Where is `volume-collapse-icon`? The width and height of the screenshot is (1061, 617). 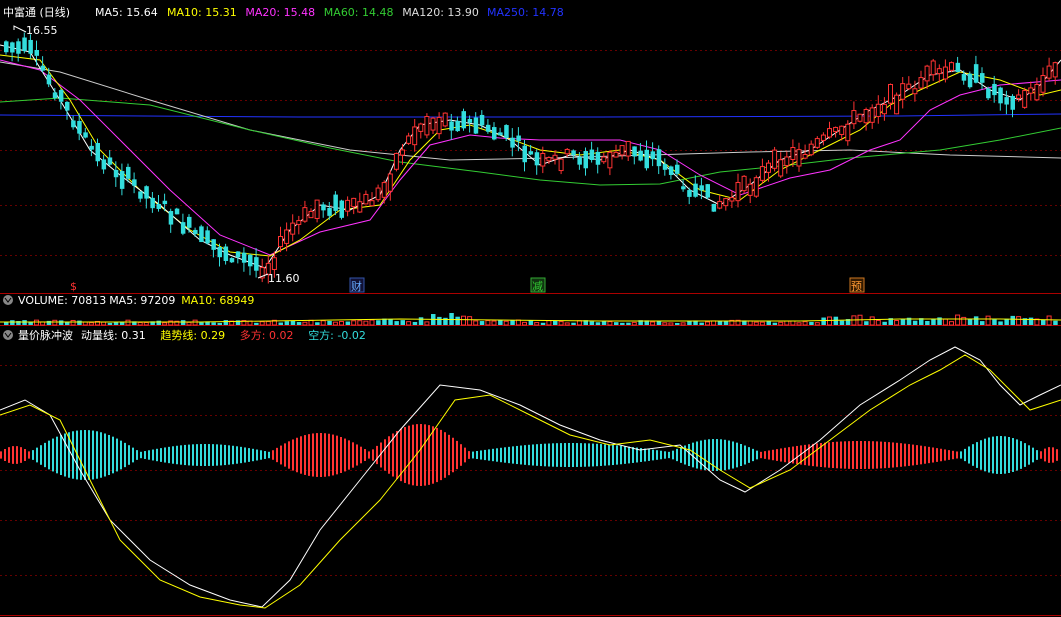 volume-collapse-icon is located at coordinates (8, 300).